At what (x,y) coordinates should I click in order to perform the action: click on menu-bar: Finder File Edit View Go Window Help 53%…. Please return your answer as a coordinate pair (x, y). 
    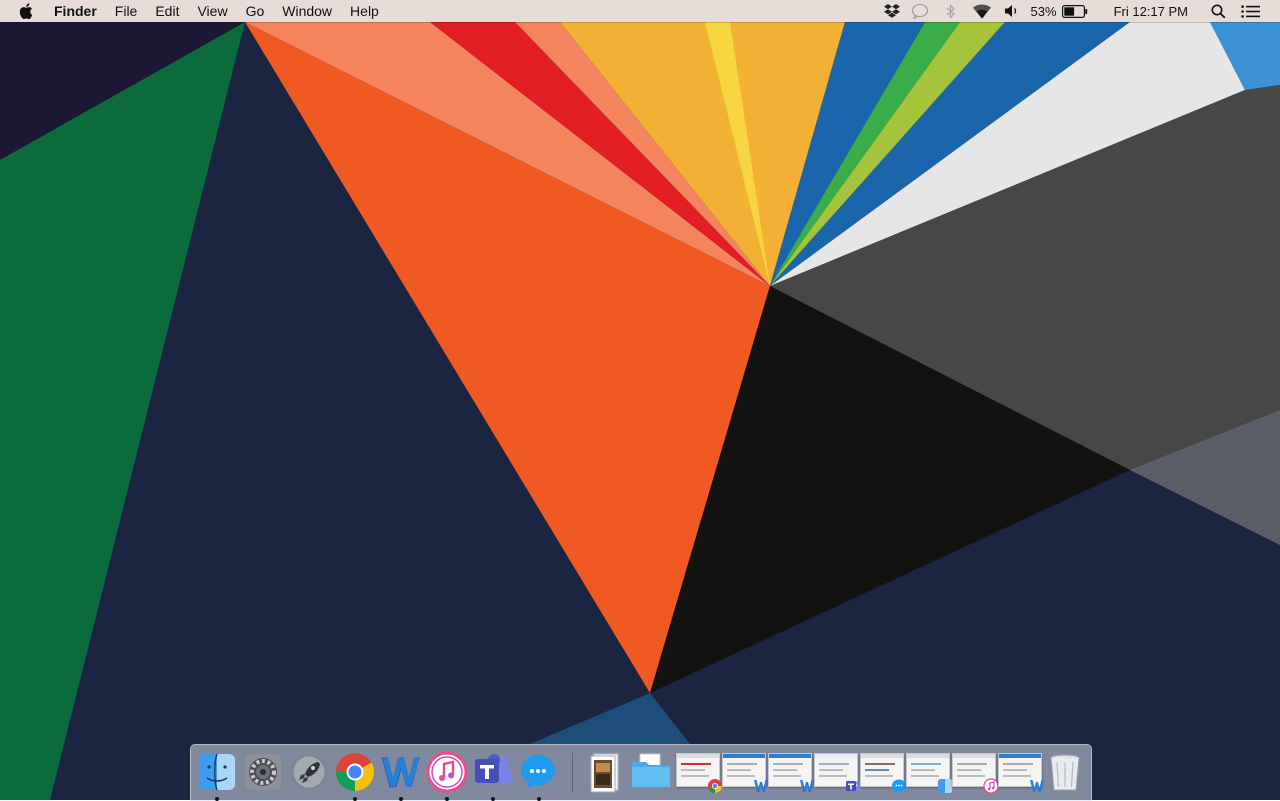
    Looking at the image, I should click on (640, 11).